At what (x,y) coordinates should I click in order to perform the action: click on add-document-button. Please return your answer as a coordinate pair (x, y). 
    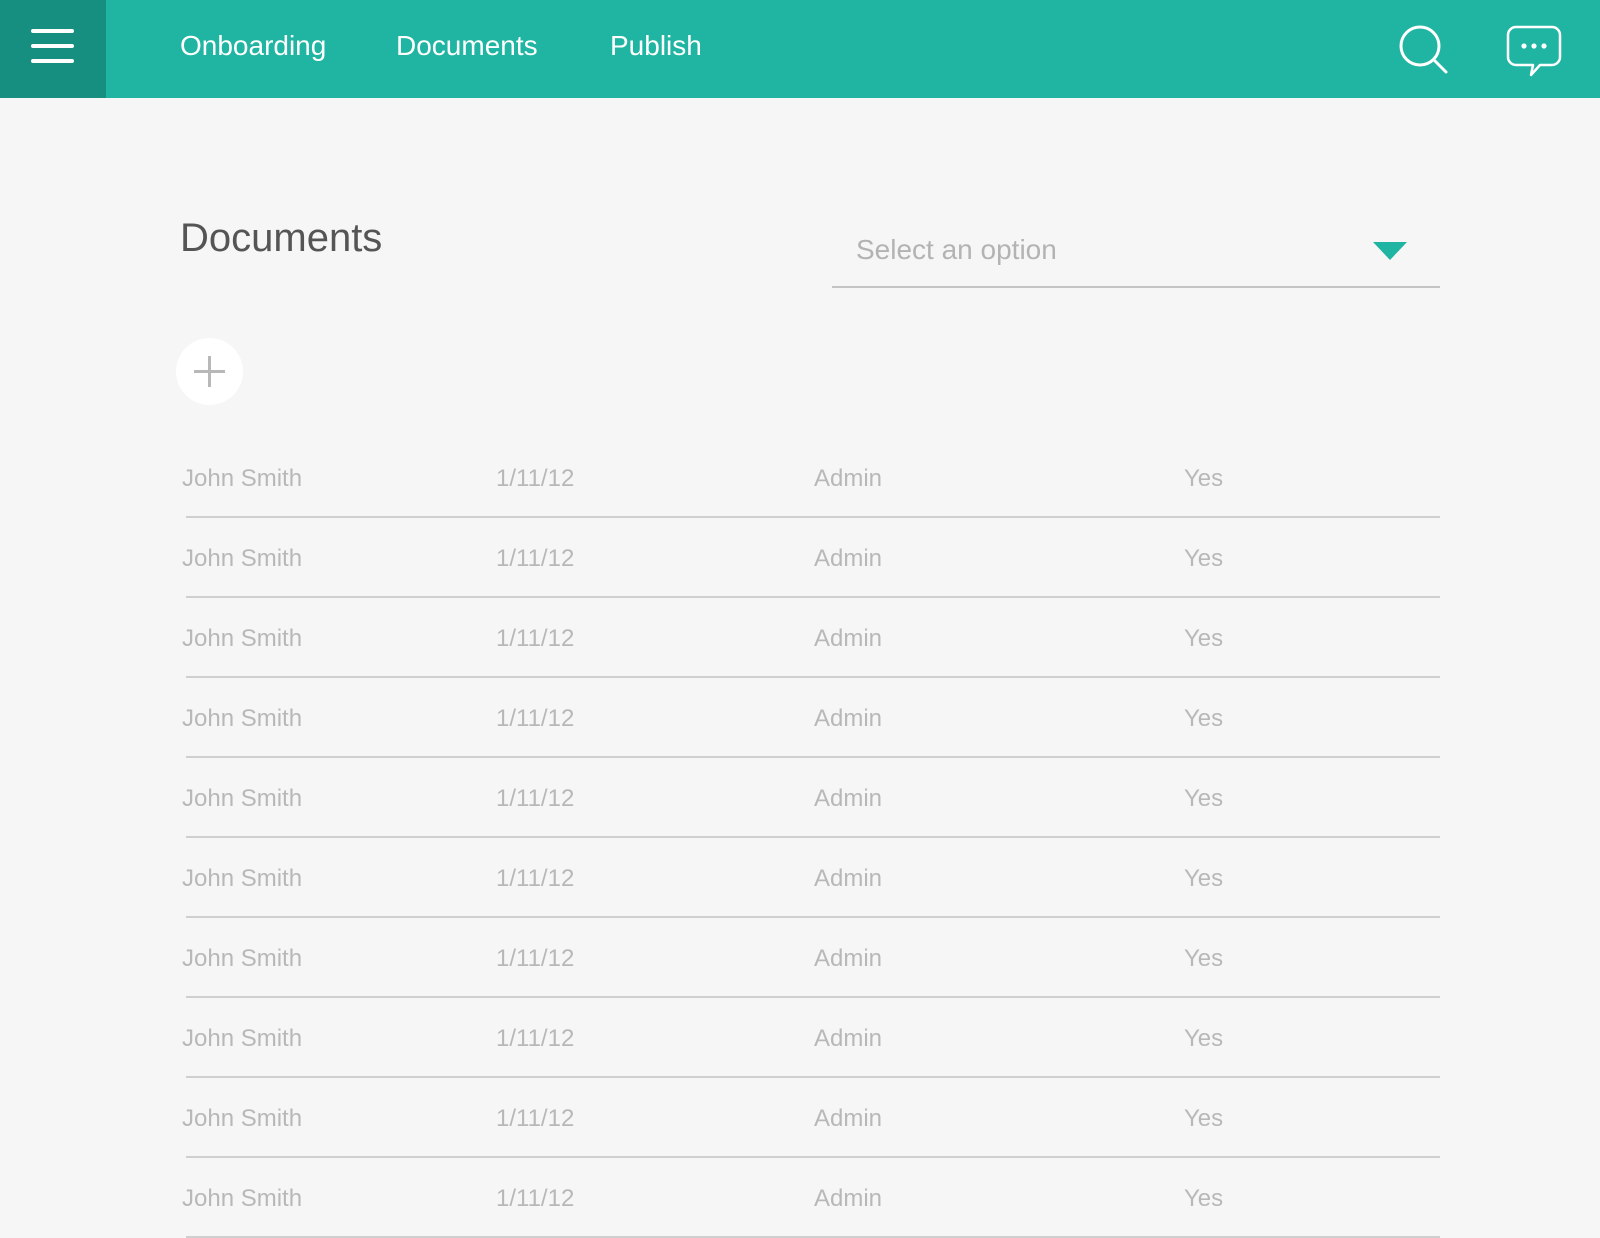
    Looking at the image, I should click on (209, 371).